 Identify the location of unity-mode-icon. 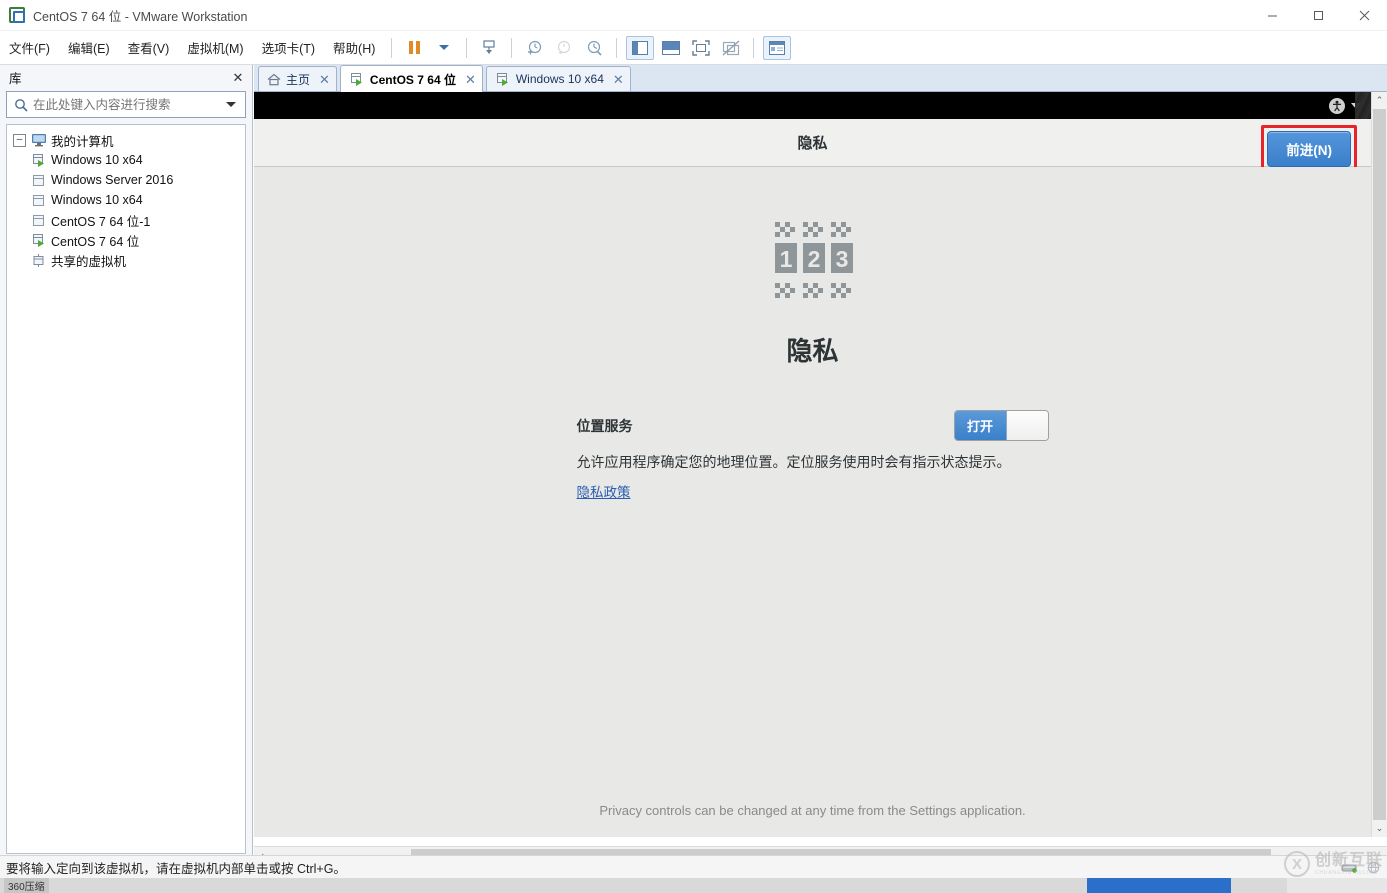
(731, 48).